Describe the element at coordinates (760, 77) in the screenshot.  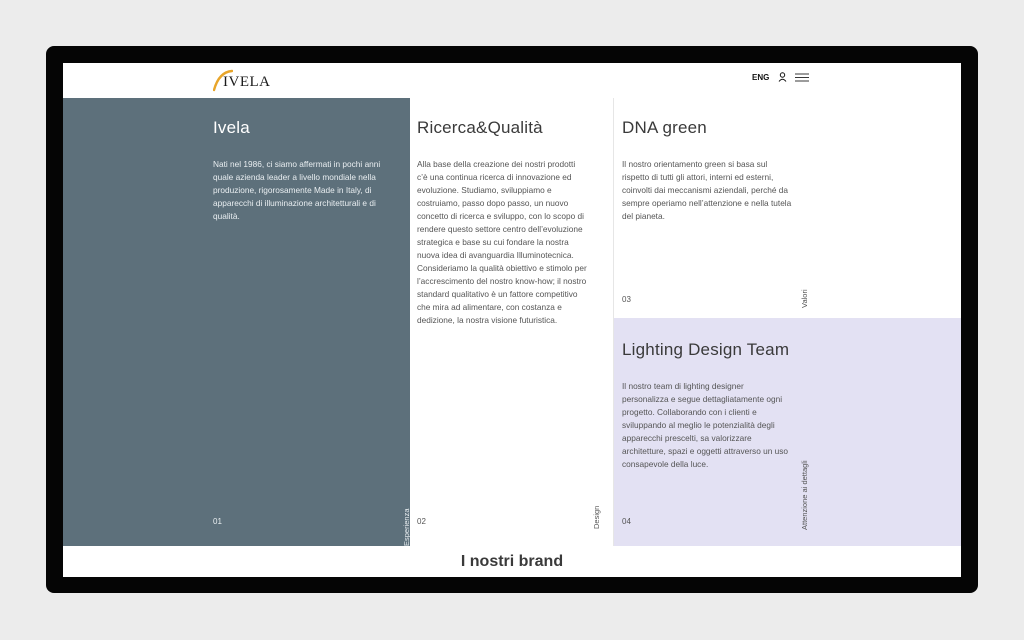
I see `language-switch: ENG` at that location.